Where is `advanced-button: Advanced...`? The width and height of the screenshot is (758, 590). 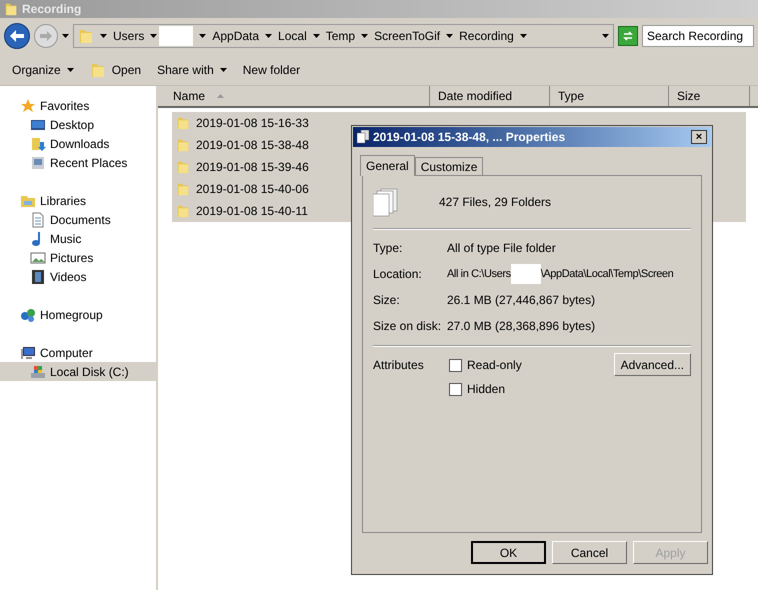
advanced-button: Advanced... is located at coordinates (652, 364).